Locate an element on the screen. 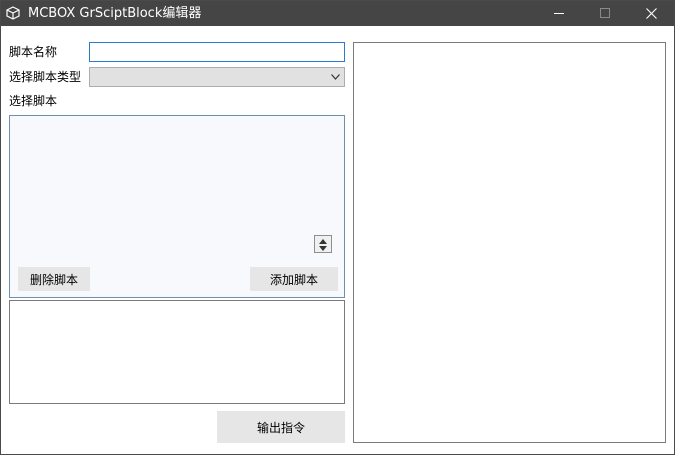 This screenshot has width=675, height=455. minimize-button is located at coordinates (559, 13).